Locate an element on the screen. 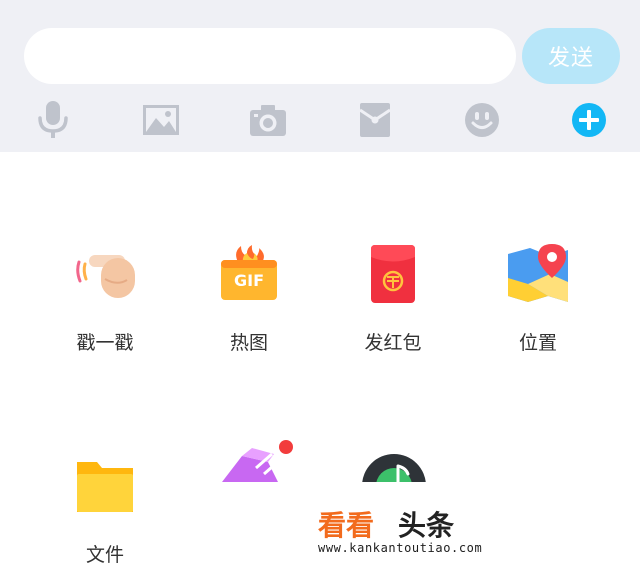 The image size is (640, 586). watermark-url: www.kankantoutiao.com is located at coordinates (400, 548).